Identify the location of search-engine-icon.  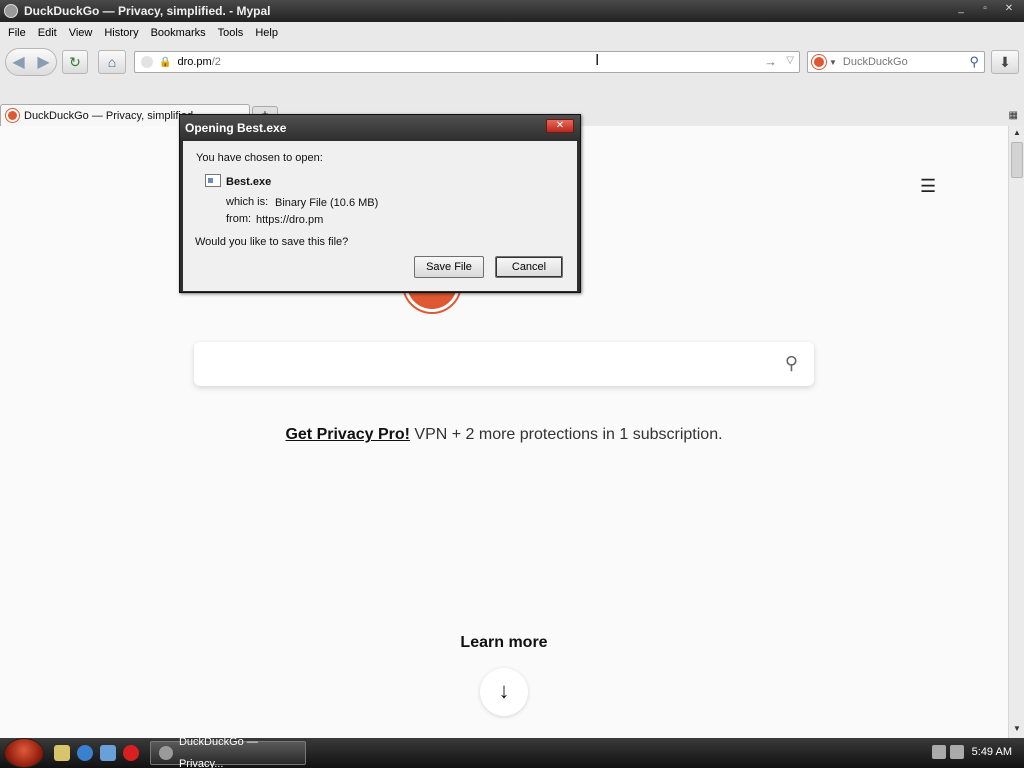
(819, 62).